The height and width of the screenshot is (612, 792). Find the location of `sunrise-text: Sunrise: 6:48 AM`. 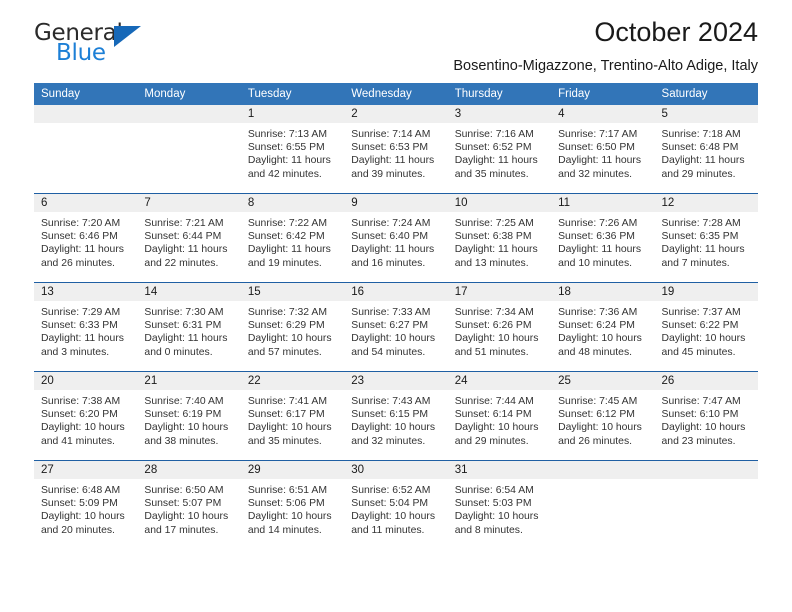

sunrise-text: Sunrise: 6:48 AM is located at coordinates (81, 490).